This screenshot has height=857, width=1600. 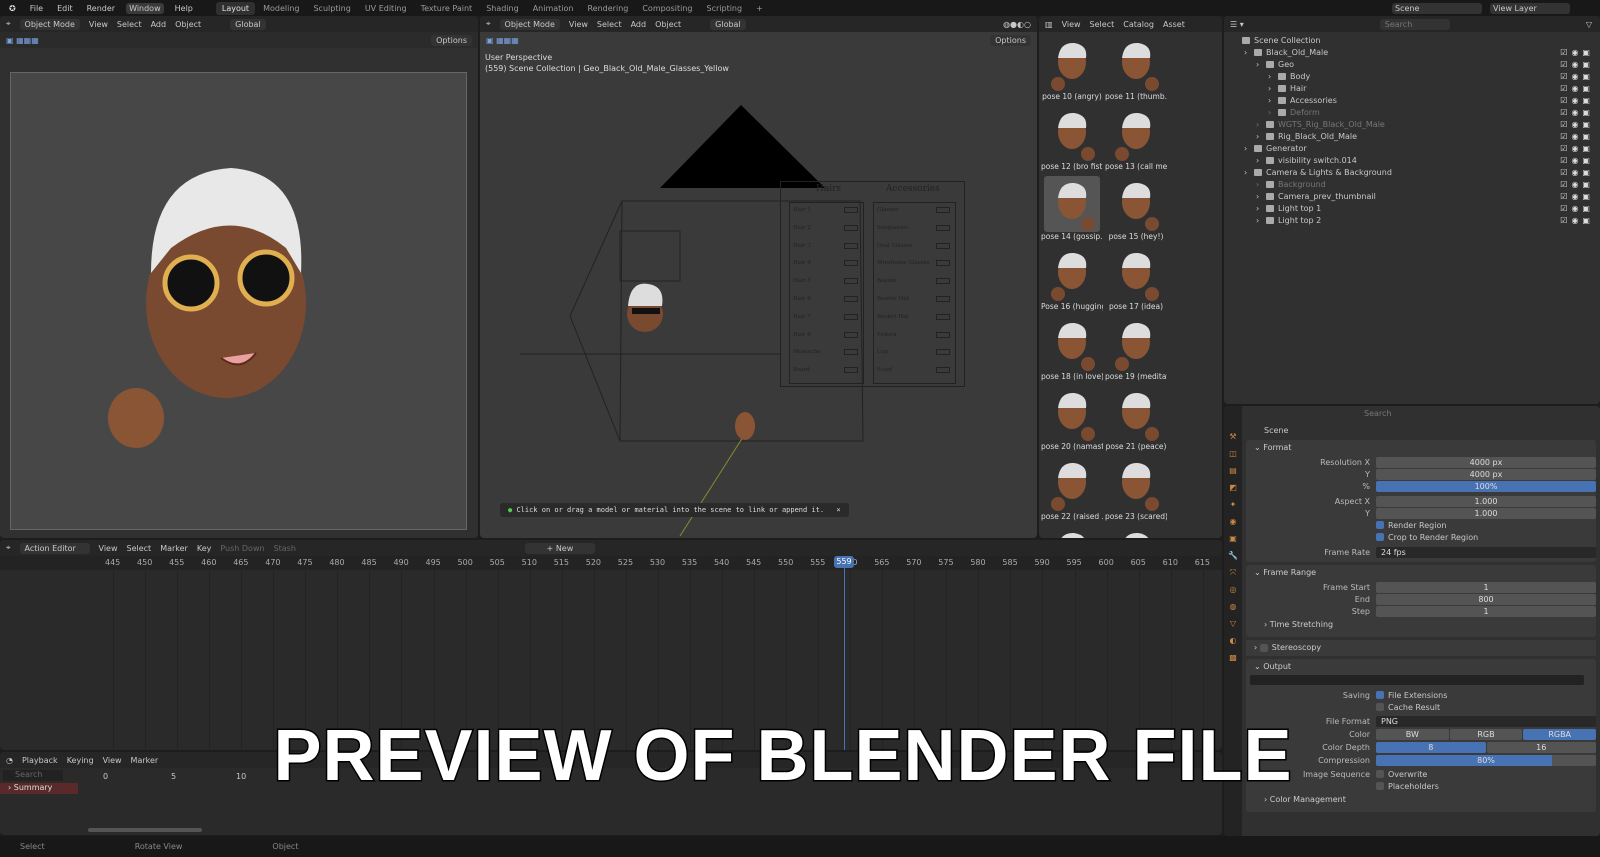 What do you see at coordinates (145, 830) in the screenshot?
I see `horizontal-scrollbar` at bounding box center [145, 830].